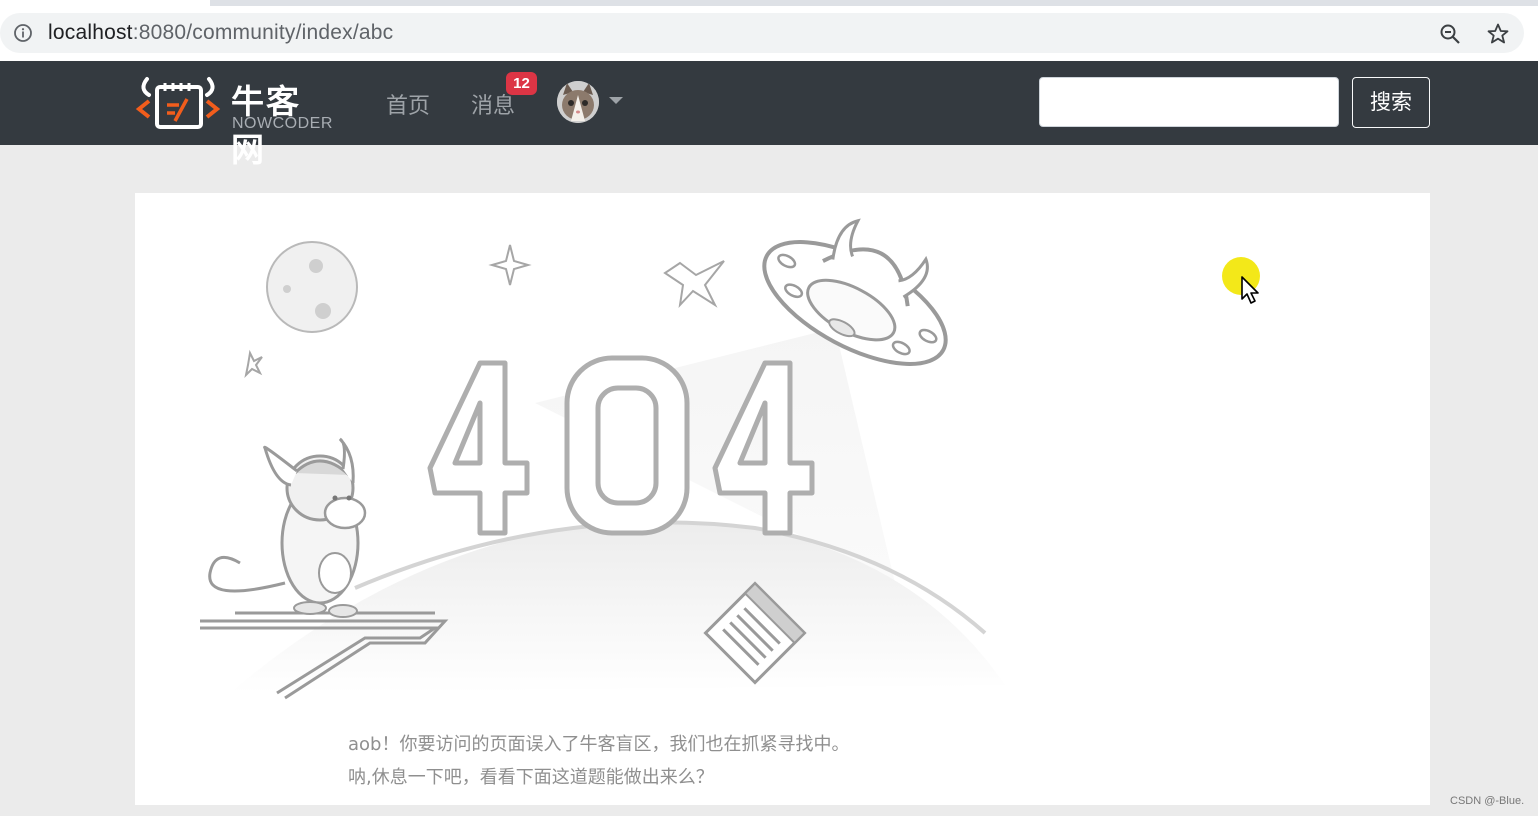 Image resolution: width=1538 pixels, height=816 pixels. What do you see at coordinates (312, 287) in the screenshot?
I see `moon-icon` at bounding box center [312, 287].